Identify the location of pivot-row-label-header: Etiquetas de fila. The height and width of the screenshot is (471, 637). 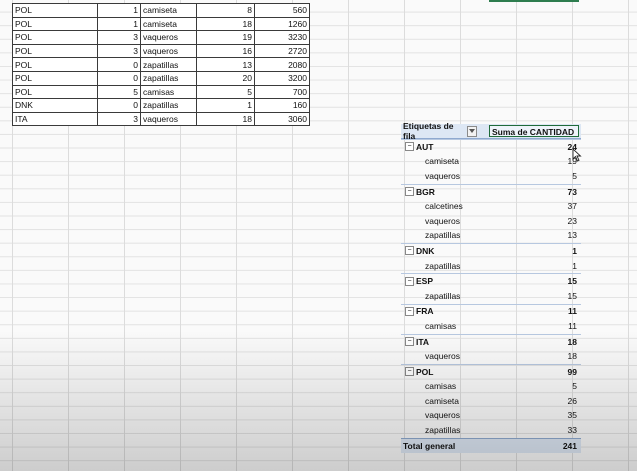
(439, 131).